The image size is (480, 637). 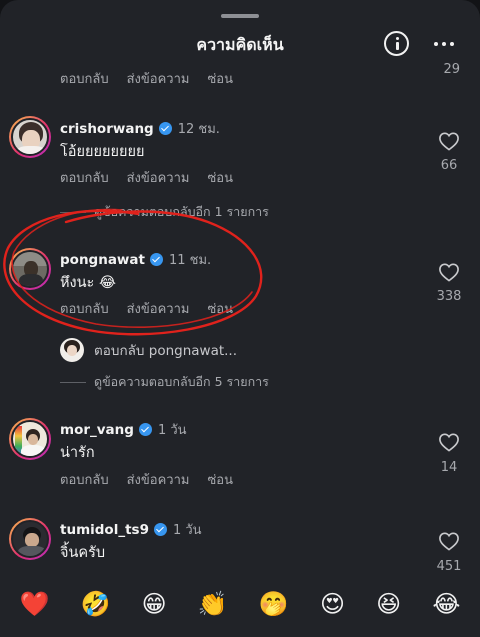 I want to click on comment-username: mor_vang 1 วัน, so click(x=123, y=429).